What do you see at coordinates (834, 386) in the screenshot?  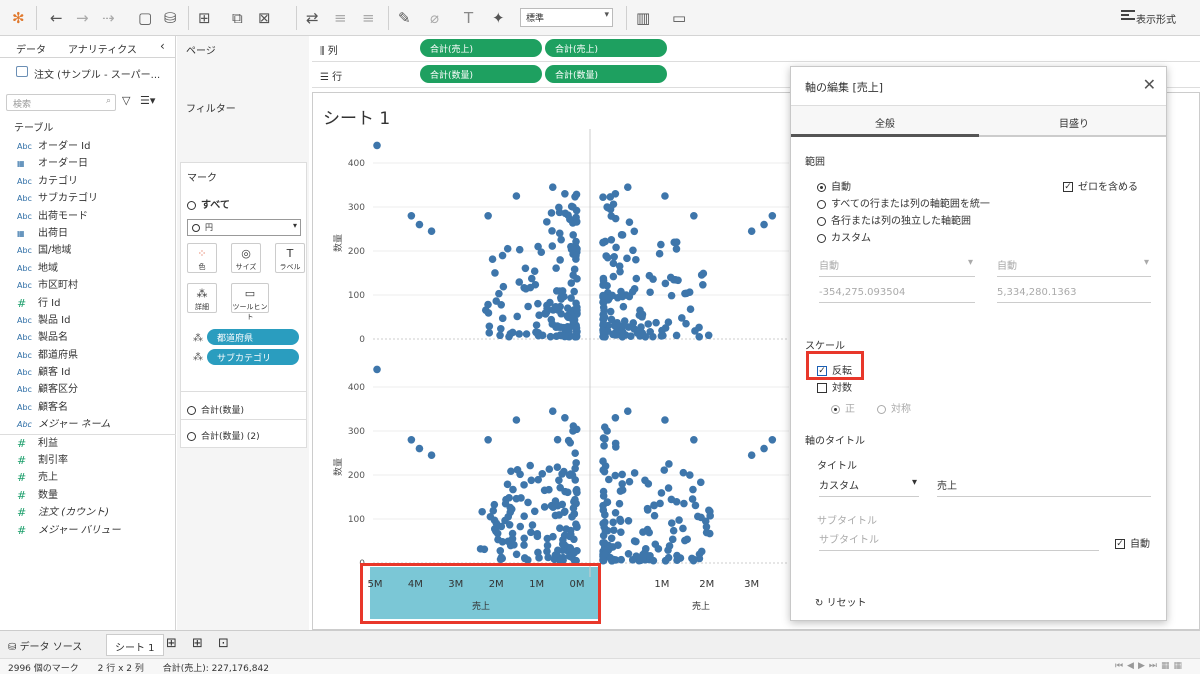 I see `log-checkbox: 対数` at bounding box center [834, 386].